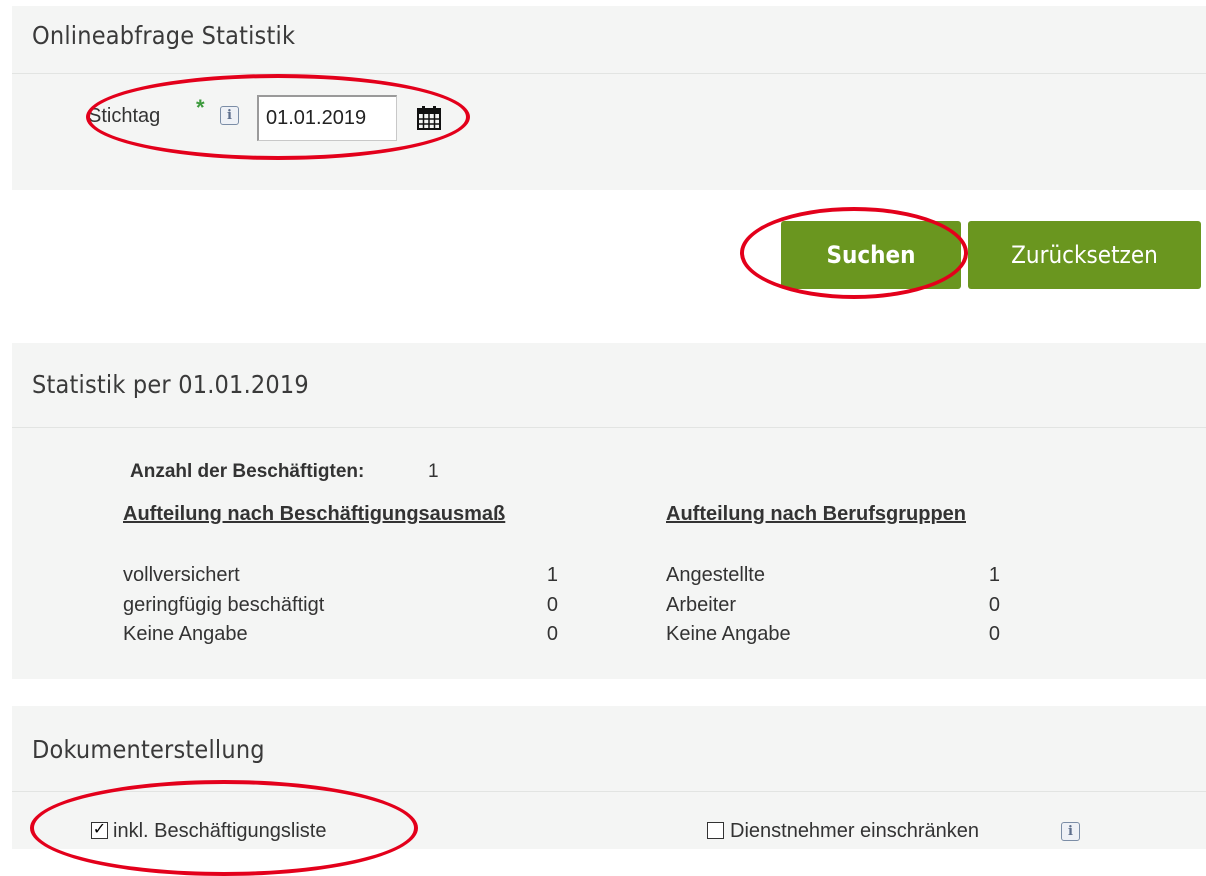 This screenshot has width=1206, height=876. Describe the element at coordinates (181, 575) in the screenshot. I see `extent-row-label: vollversichert` at that location.